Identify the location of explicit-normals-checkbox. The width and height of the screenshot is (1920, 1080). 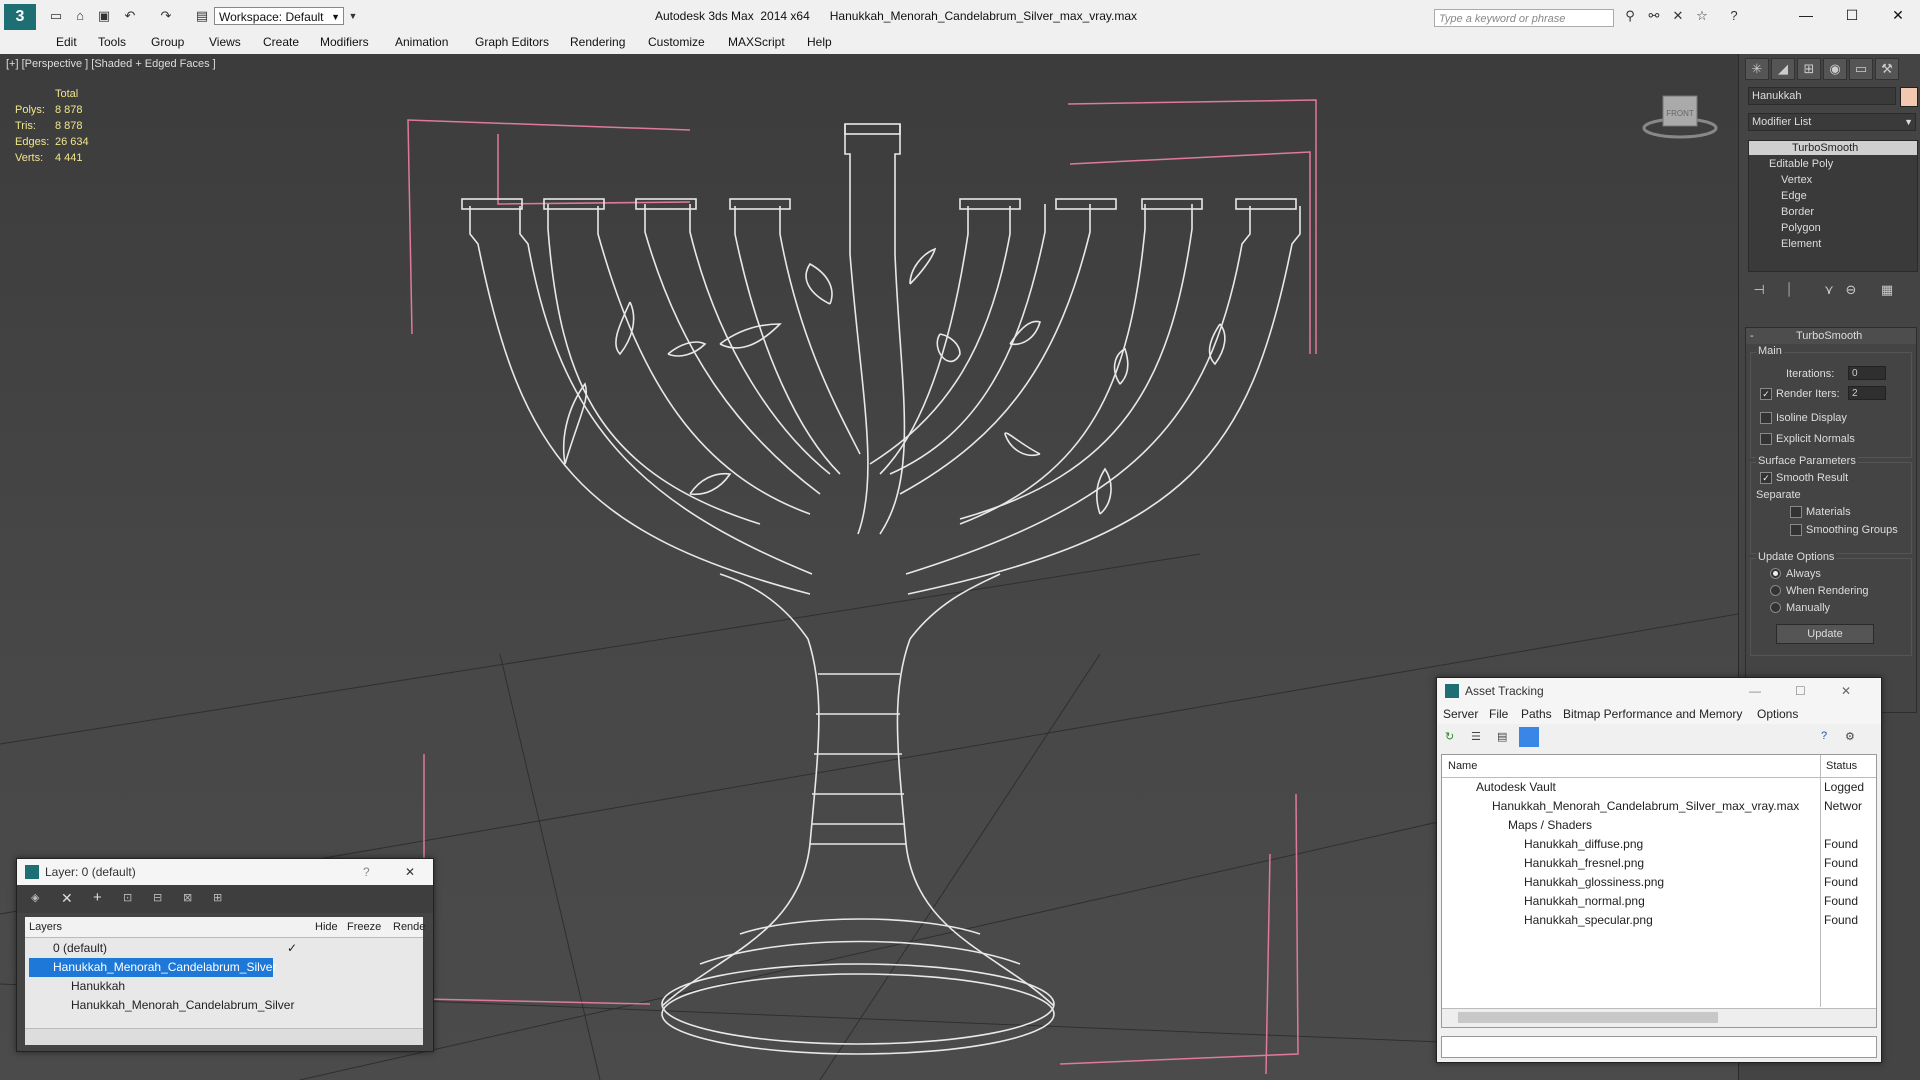
(1766, 439).